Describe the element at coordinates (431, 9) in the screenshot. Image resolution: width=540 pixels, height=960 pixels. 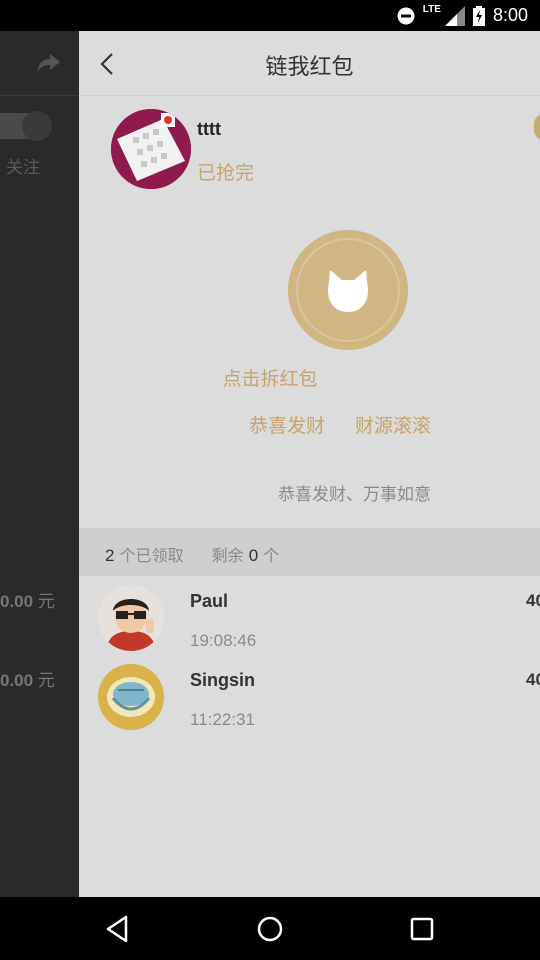
I see `network-type-label: LTE` at that location.